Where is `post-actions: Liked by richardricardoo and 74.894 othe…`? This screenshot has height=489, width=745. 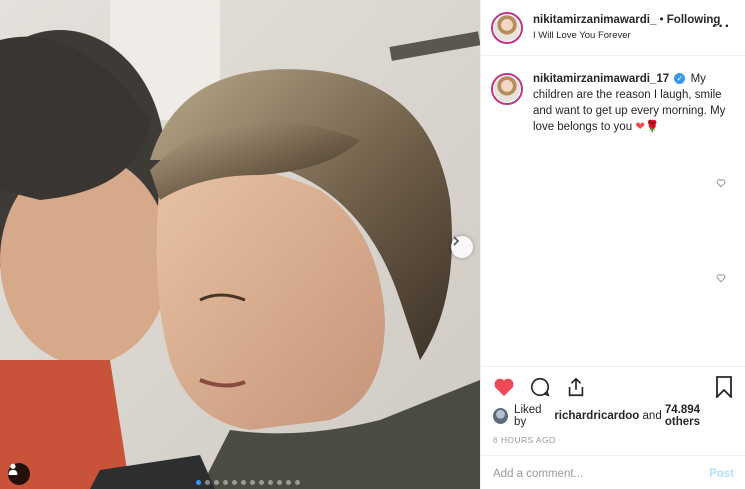 post-actions: Liked by richardricardoo and 74.894 othe… is located at coordinates (613, 427).